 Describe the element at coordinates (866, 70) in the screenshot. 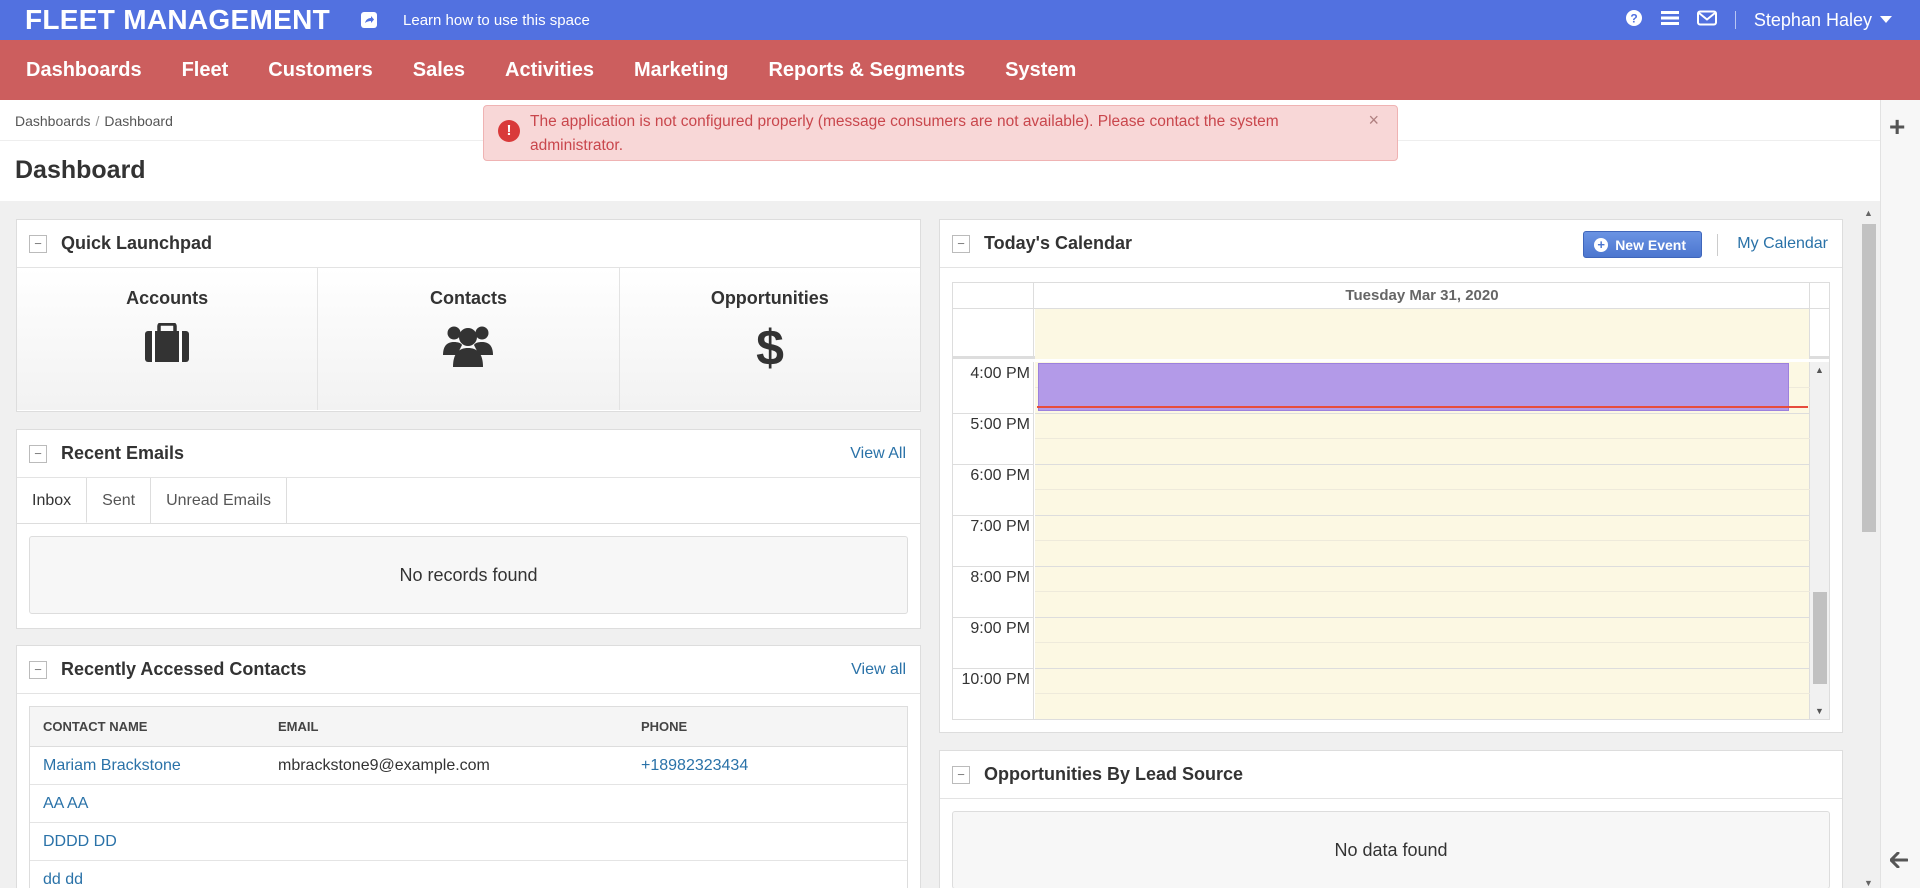

I see `nav-item-reports-segments: Reports & Segments` at that location.